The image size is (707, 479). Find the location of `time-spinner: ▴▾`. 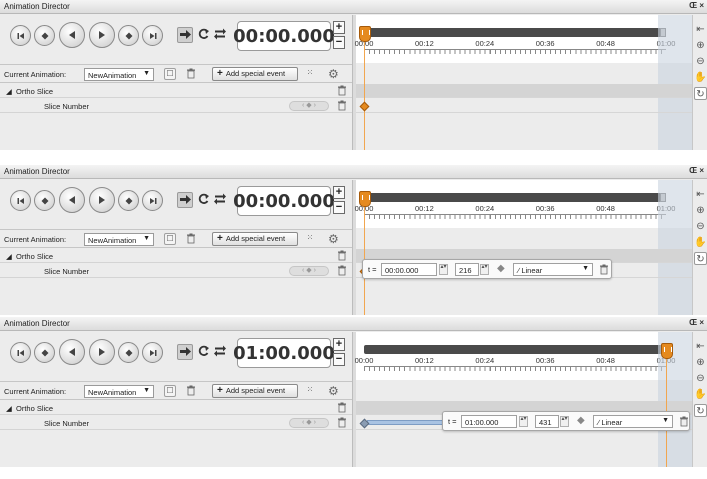

time-spinner: ▴▾ is located at coordinates (443, 269).